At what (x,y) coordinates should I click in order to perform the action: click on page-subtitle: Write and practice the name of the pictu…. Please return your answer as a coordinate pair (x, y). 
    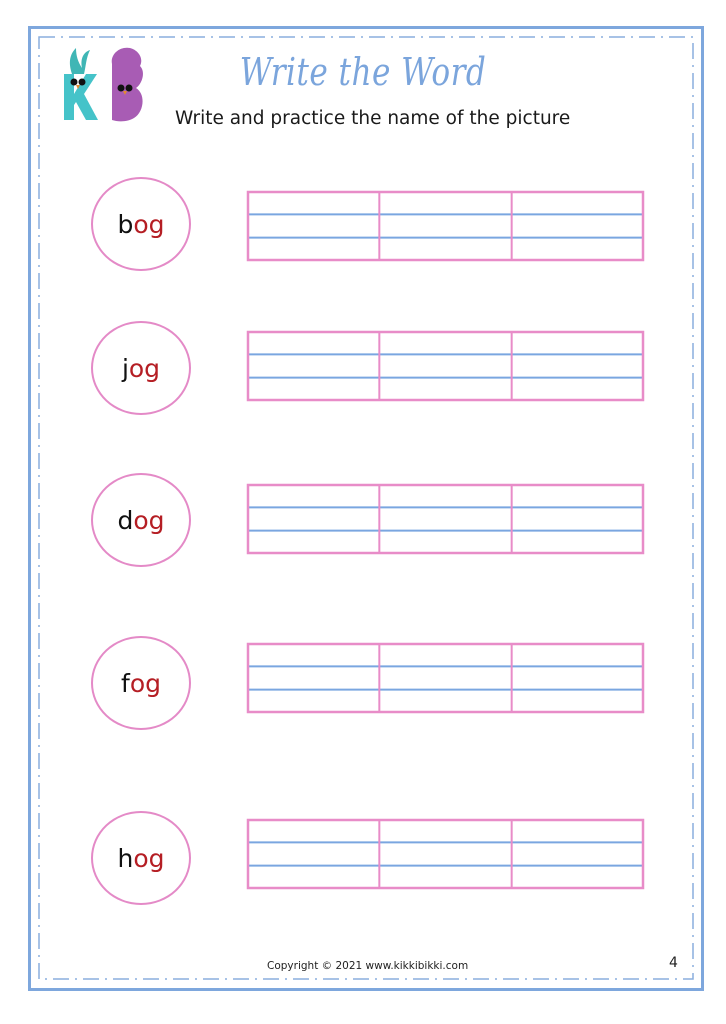
    Looking at the image, I should click on (373, 118).